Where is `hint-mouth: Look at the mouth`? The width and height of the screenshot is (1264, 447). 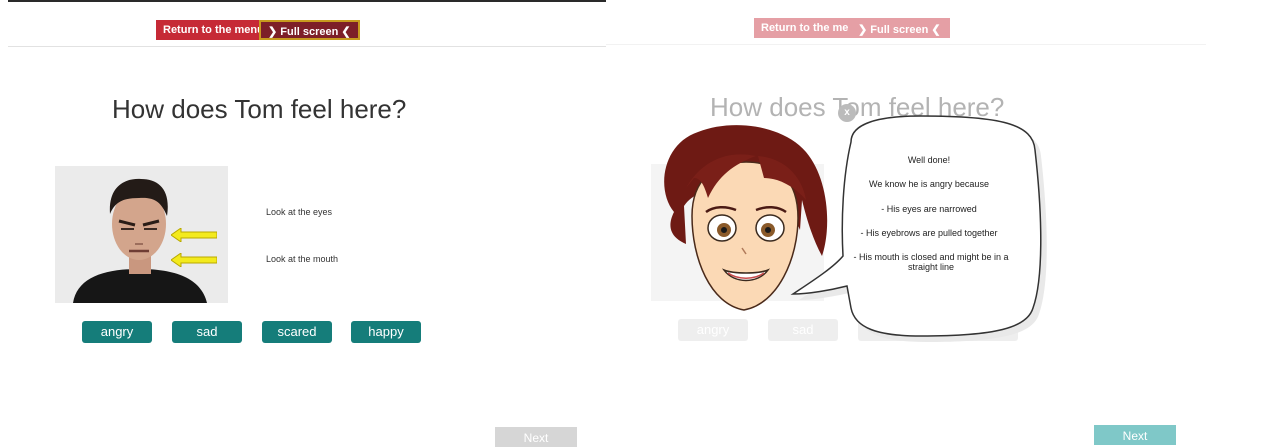
hint-mouth: Look at the mouth is located at coordinates (302, 259).